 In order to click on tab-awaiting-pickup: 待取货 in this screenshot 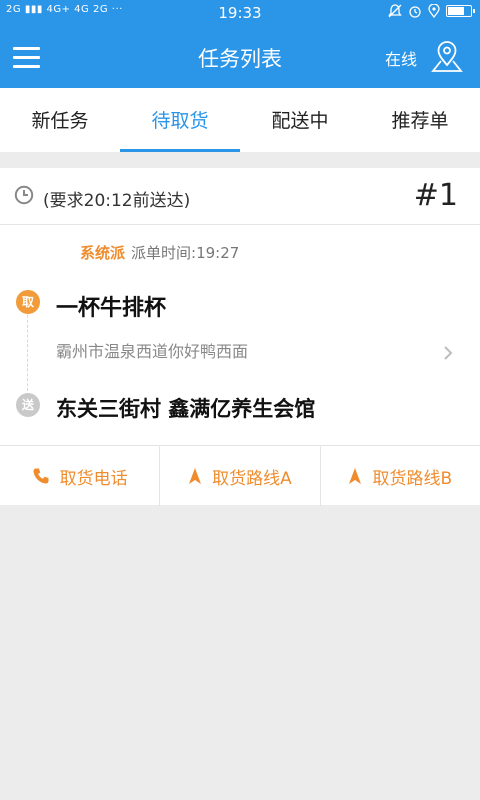, I will do `click(180, 120)`.